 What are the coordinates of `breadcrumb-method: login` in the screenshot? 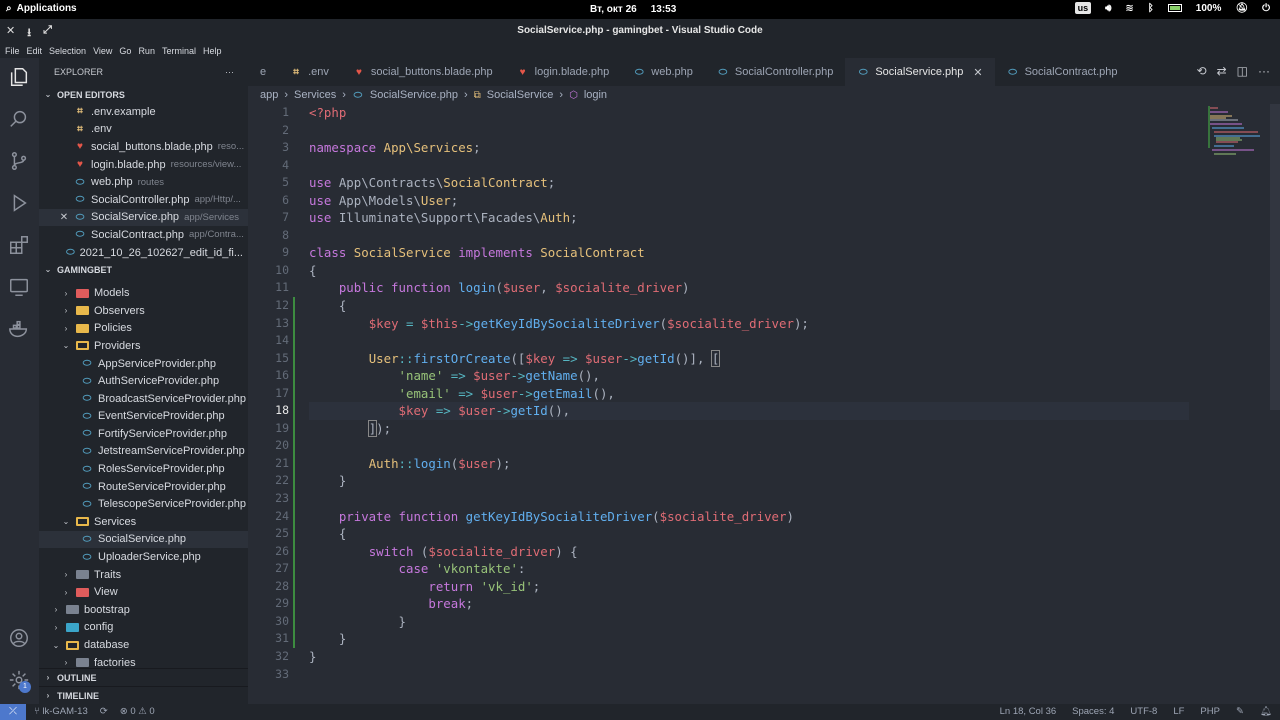 It's located at (595, 95).